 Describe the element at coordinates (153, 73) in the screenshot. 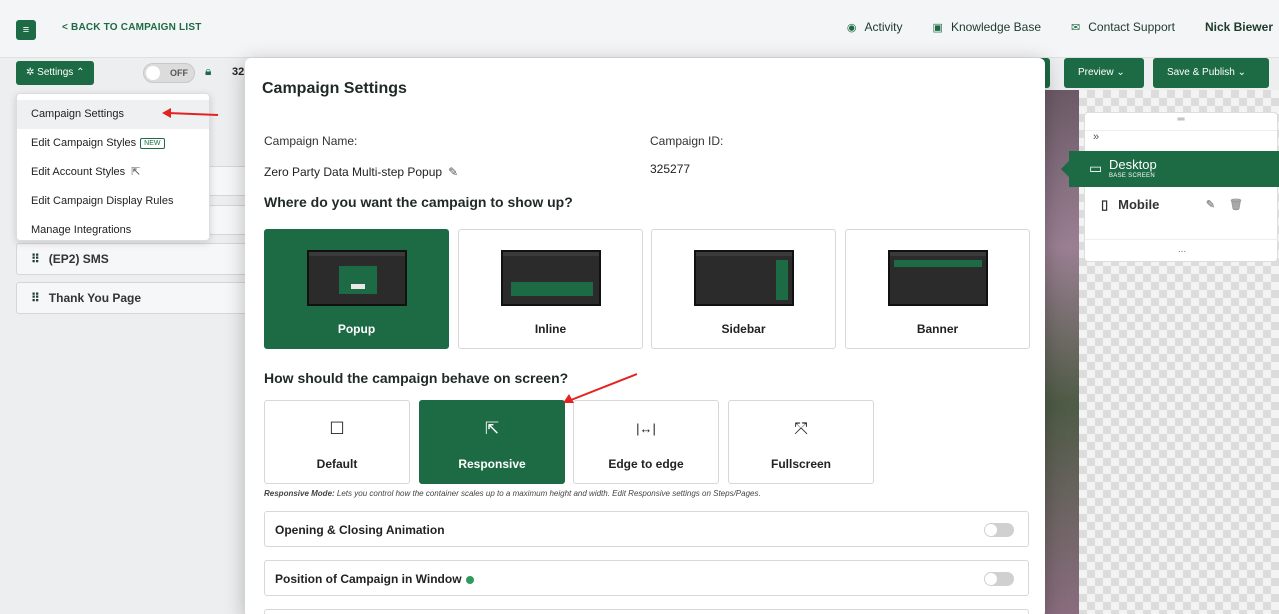

I see `toggle-knob` at that location.